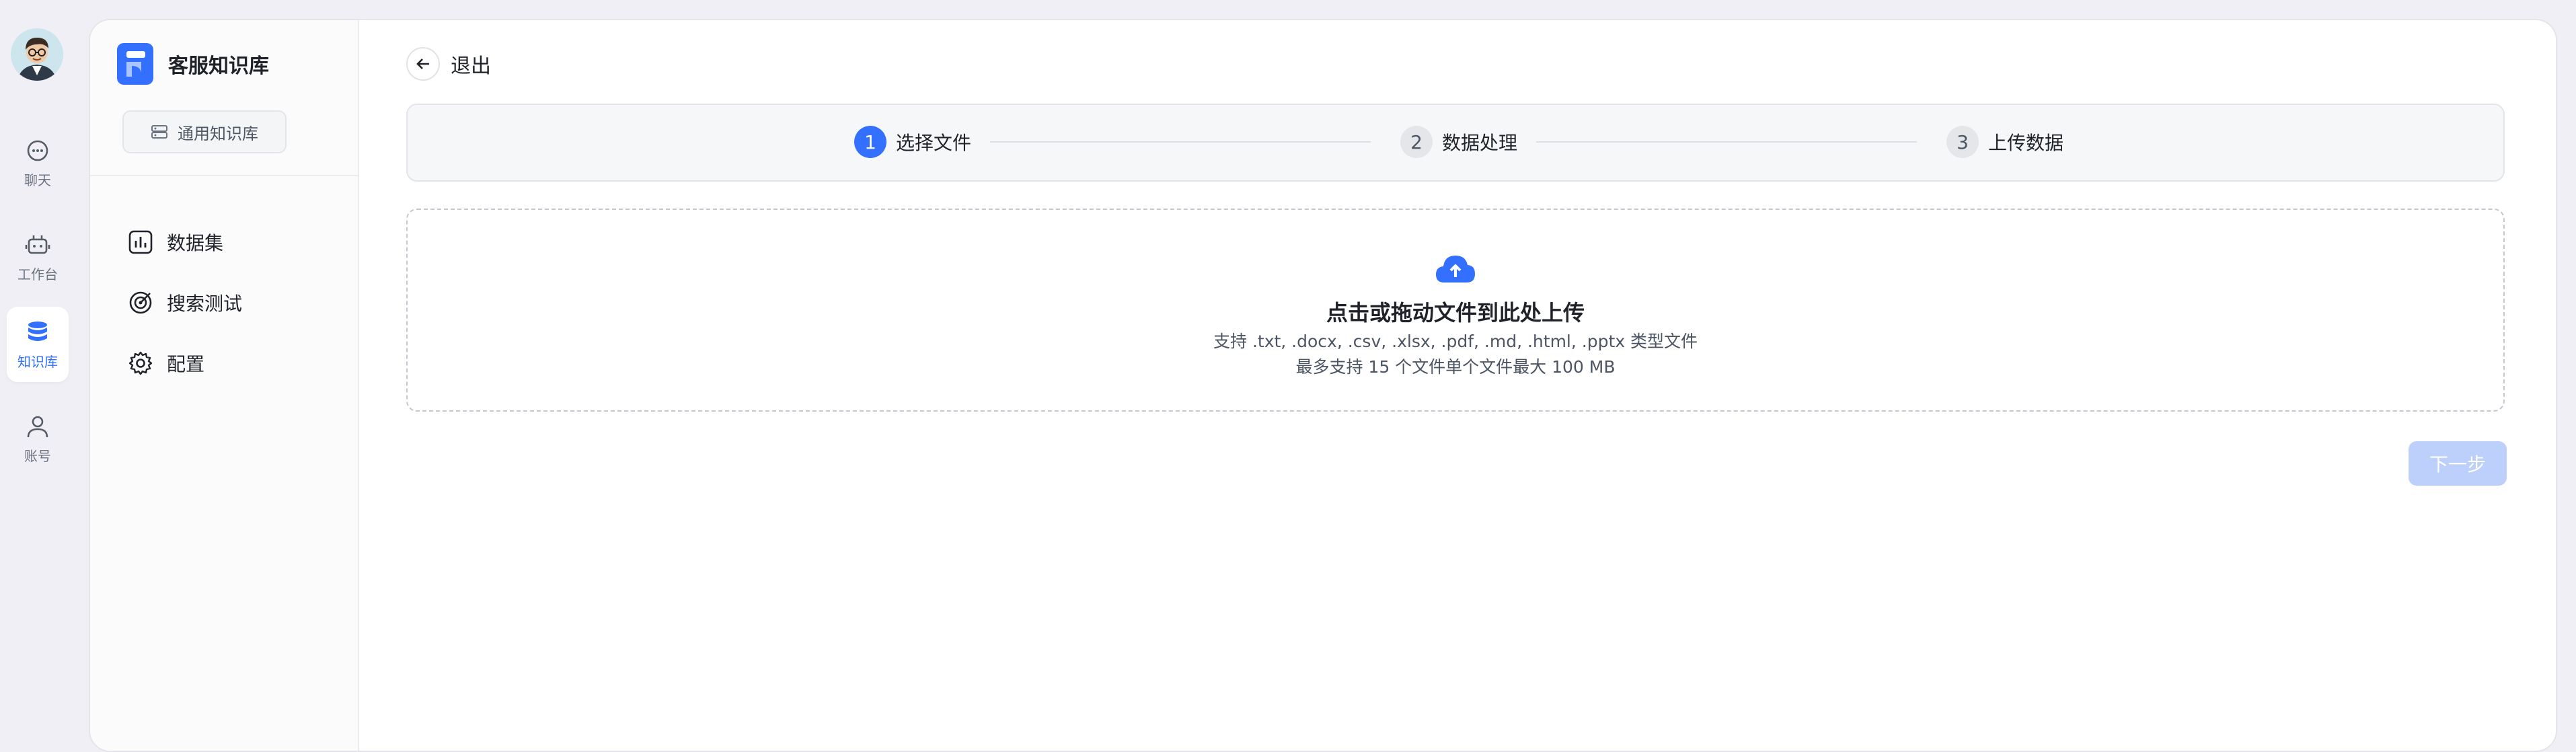  I want to click on kb-type-label: 通用知识库, so click(218, 133).